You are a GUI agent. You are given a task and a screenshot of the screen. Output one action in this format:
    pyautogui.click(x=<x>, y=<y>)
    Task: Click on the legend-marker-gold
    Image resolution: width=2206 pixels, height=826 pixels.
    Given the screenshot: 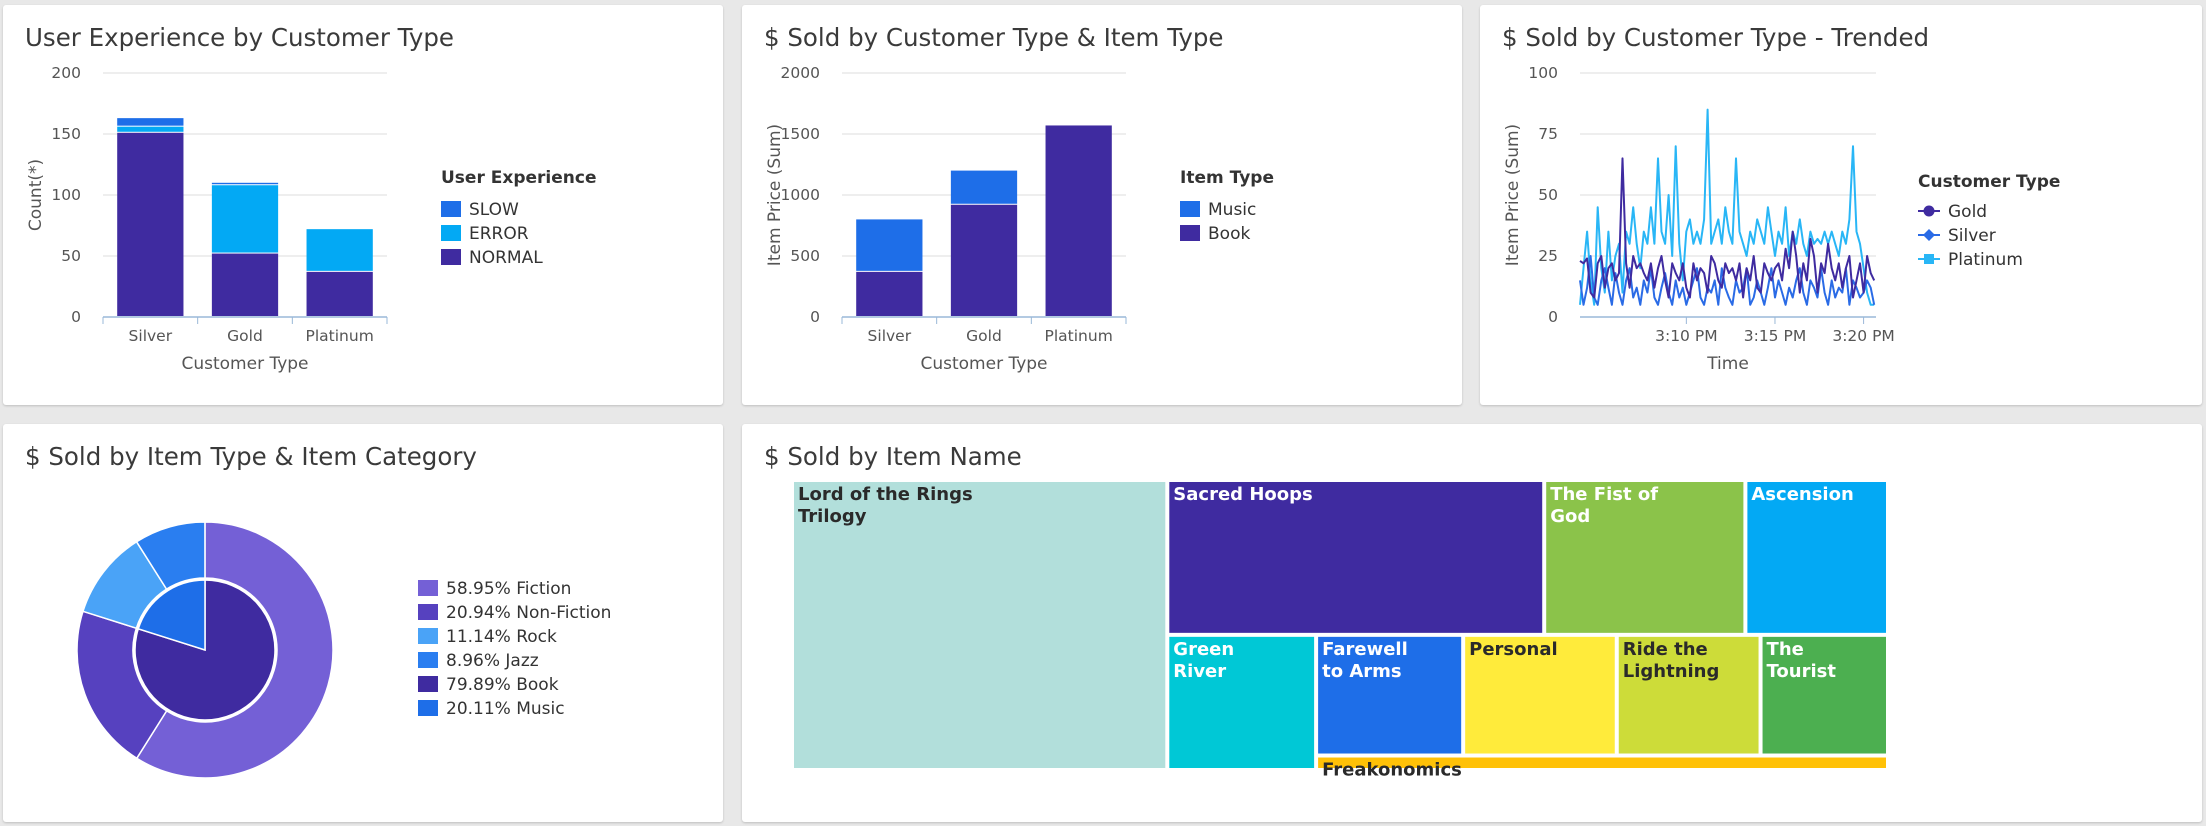 What is the action you would take?
    pyautogui.click(x=1929, y=211)
    